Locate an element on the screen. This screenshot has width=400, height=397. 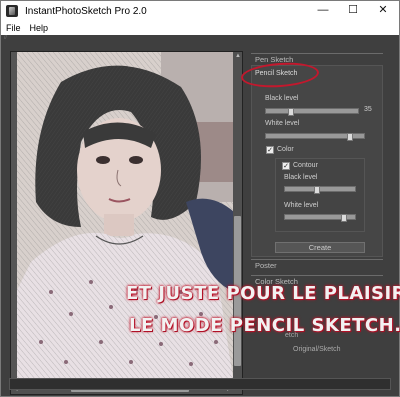
bottom-bar is located at coordinates (200, 384).